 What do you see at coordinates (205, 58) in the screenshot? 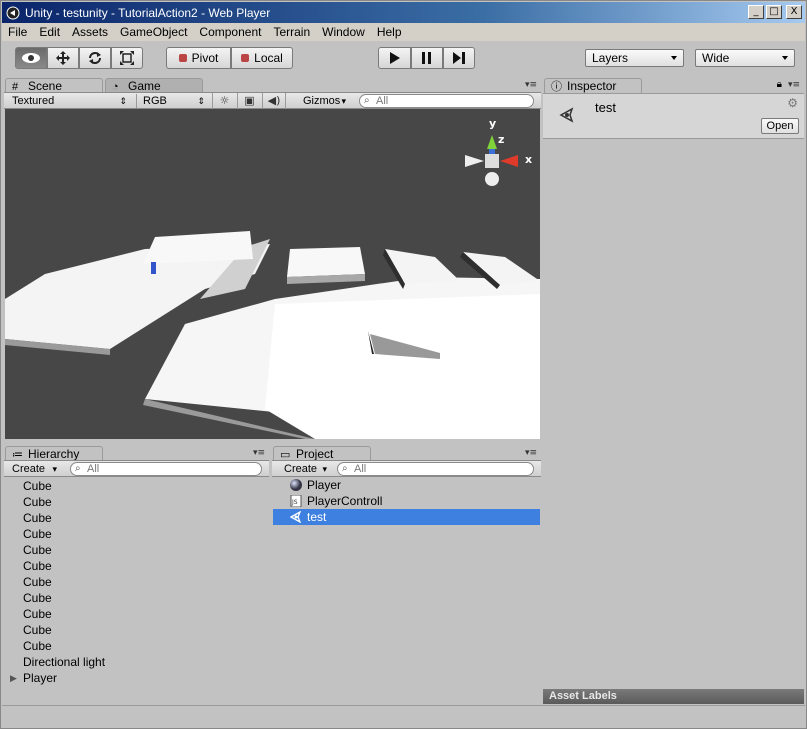
I see `pivot-label: Pivot` at bounding box center [205, 58].